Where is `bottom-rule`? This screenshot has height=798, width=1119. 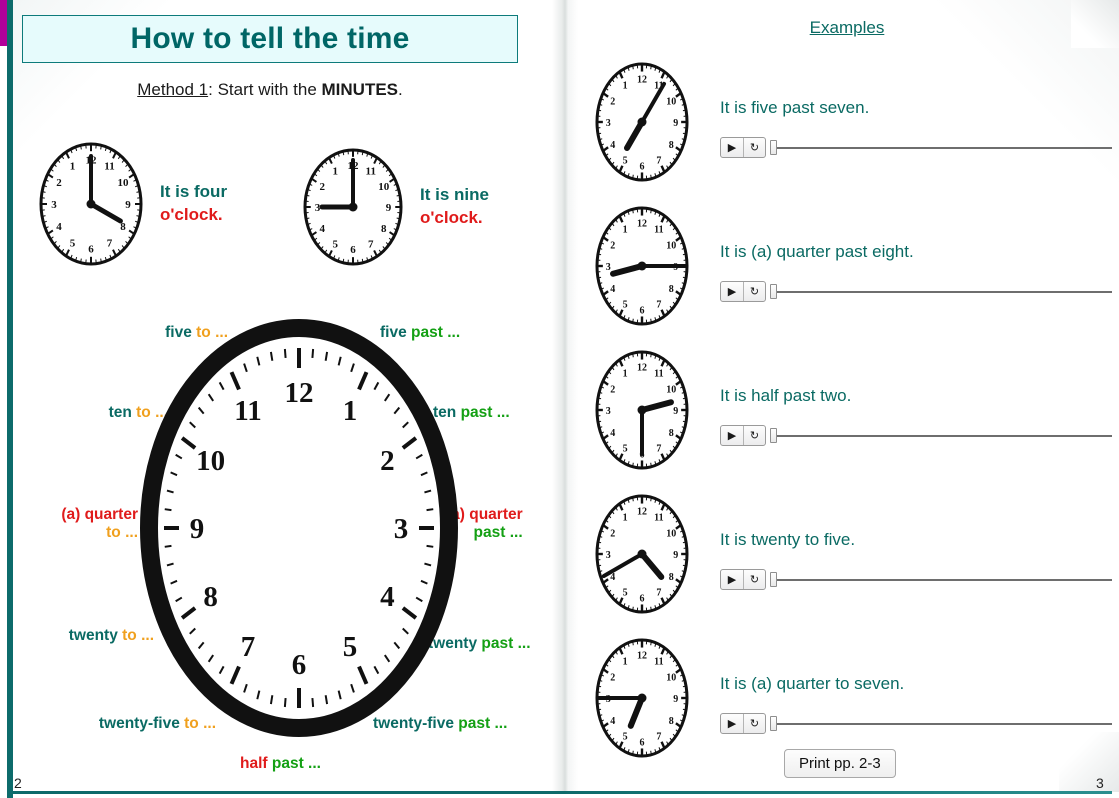 bottom-rule is located at coordinates (559, 792).